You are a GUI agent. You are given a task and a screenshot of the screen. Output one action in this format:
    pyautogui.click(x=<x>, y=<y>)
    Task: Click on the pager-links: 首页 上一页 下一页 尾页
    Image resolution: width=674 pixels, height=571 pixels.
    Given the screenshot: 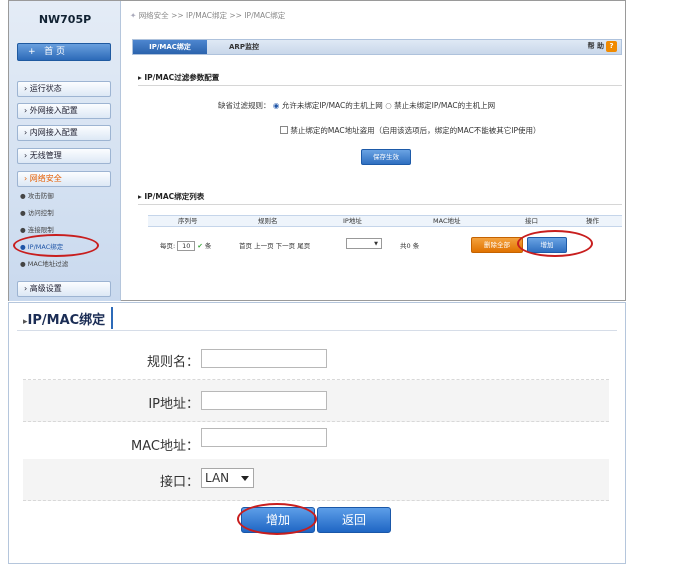 What is the action you would take?
    pyautogui.click(x=274, y=245)
    